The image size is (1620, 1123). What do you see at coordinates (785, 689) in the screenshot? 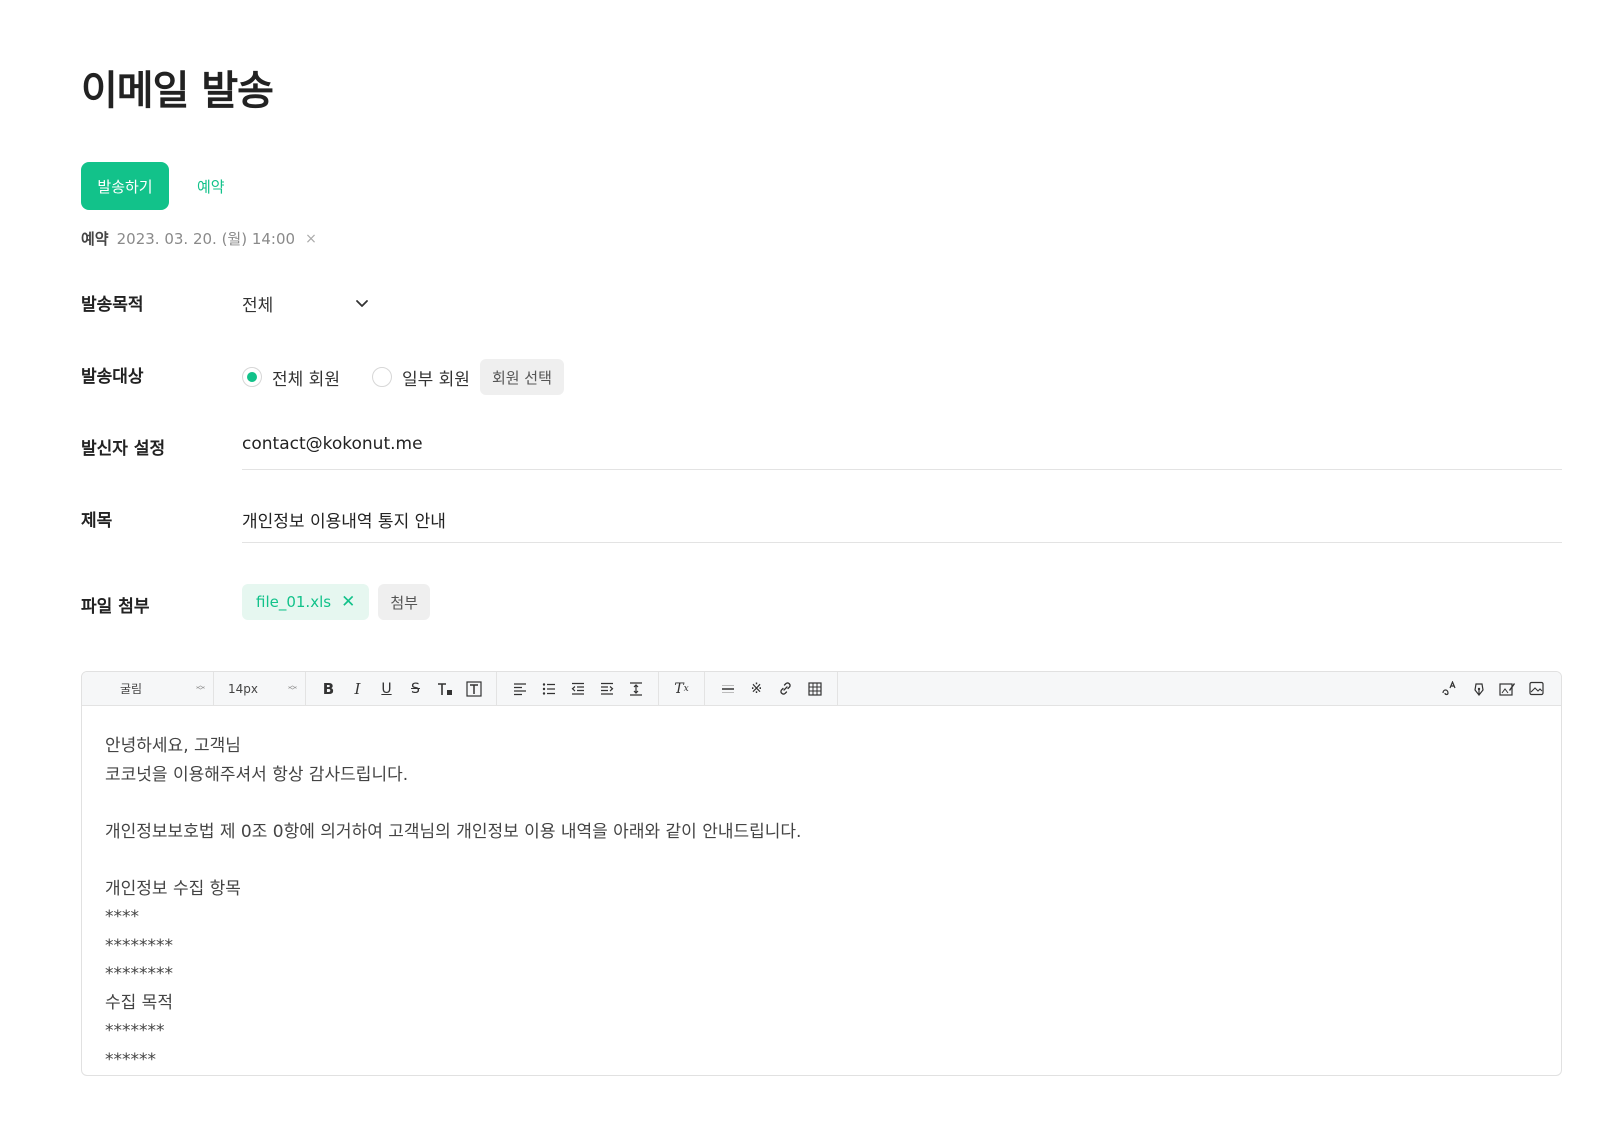
I see `link-icon` at bounding box center [785, 689].